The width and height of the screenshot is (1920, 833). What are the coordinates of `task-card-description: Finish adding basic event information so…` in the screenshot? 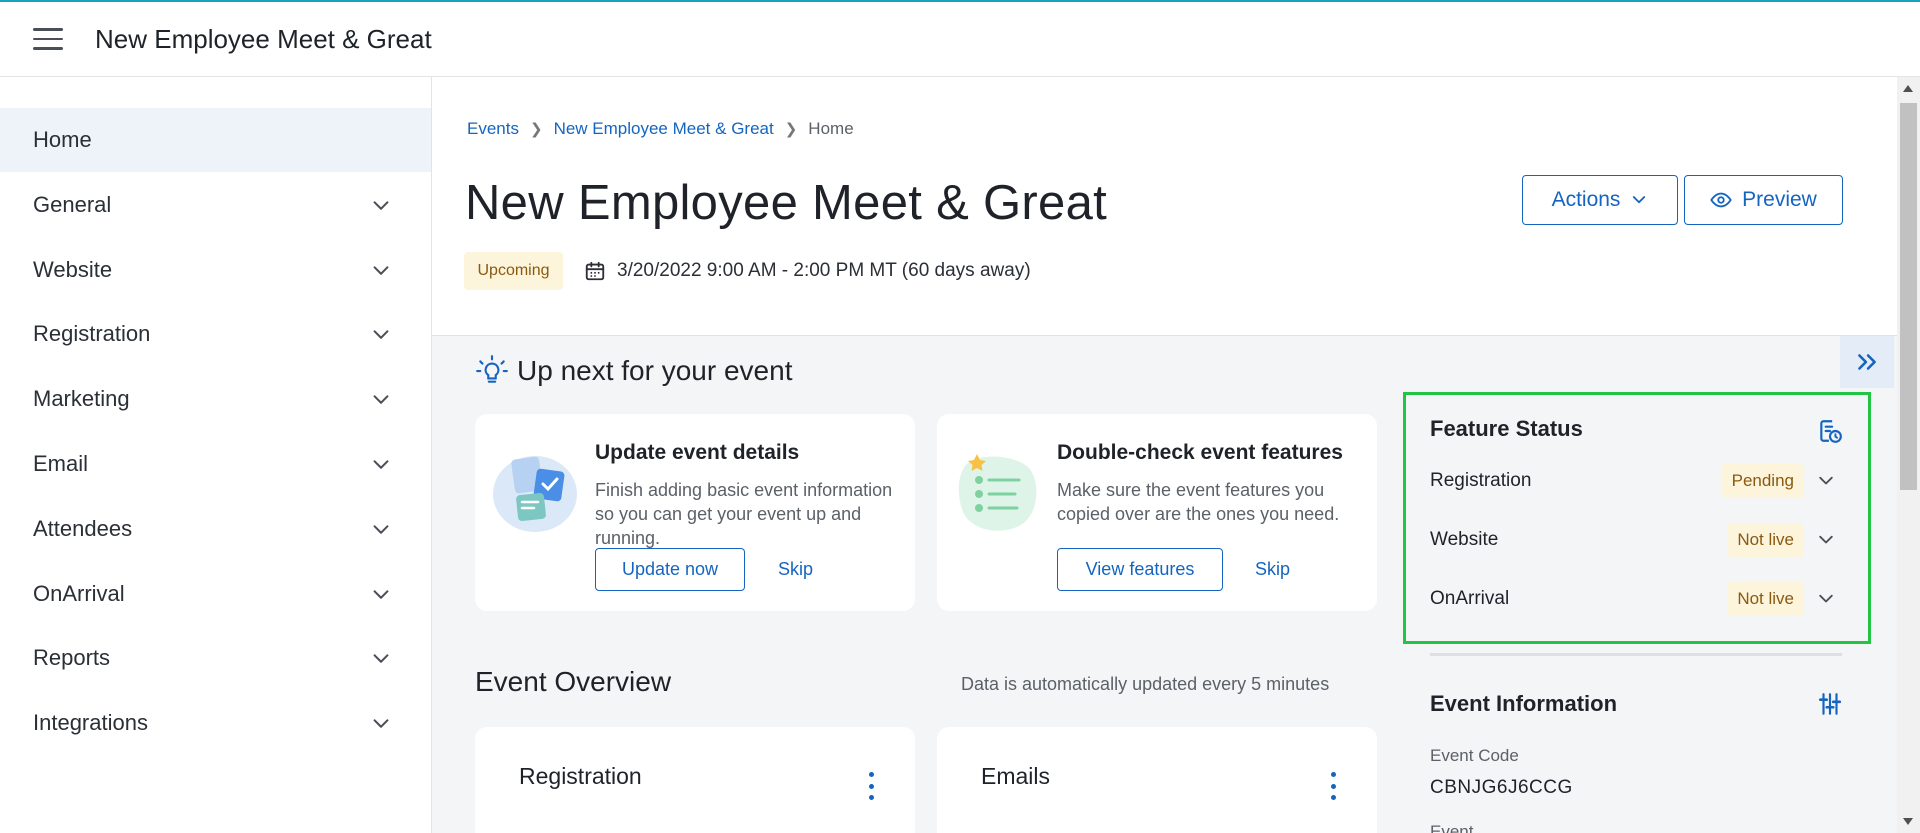 It's located at (744, 514).